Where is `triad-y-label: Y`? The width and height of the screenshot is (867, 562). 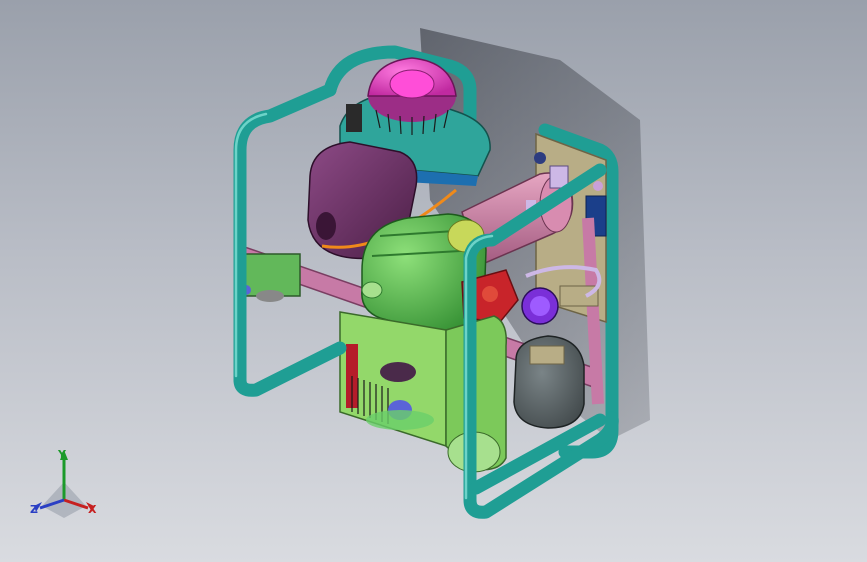
triad-y-label: Y is located at coordinates (62, 454).